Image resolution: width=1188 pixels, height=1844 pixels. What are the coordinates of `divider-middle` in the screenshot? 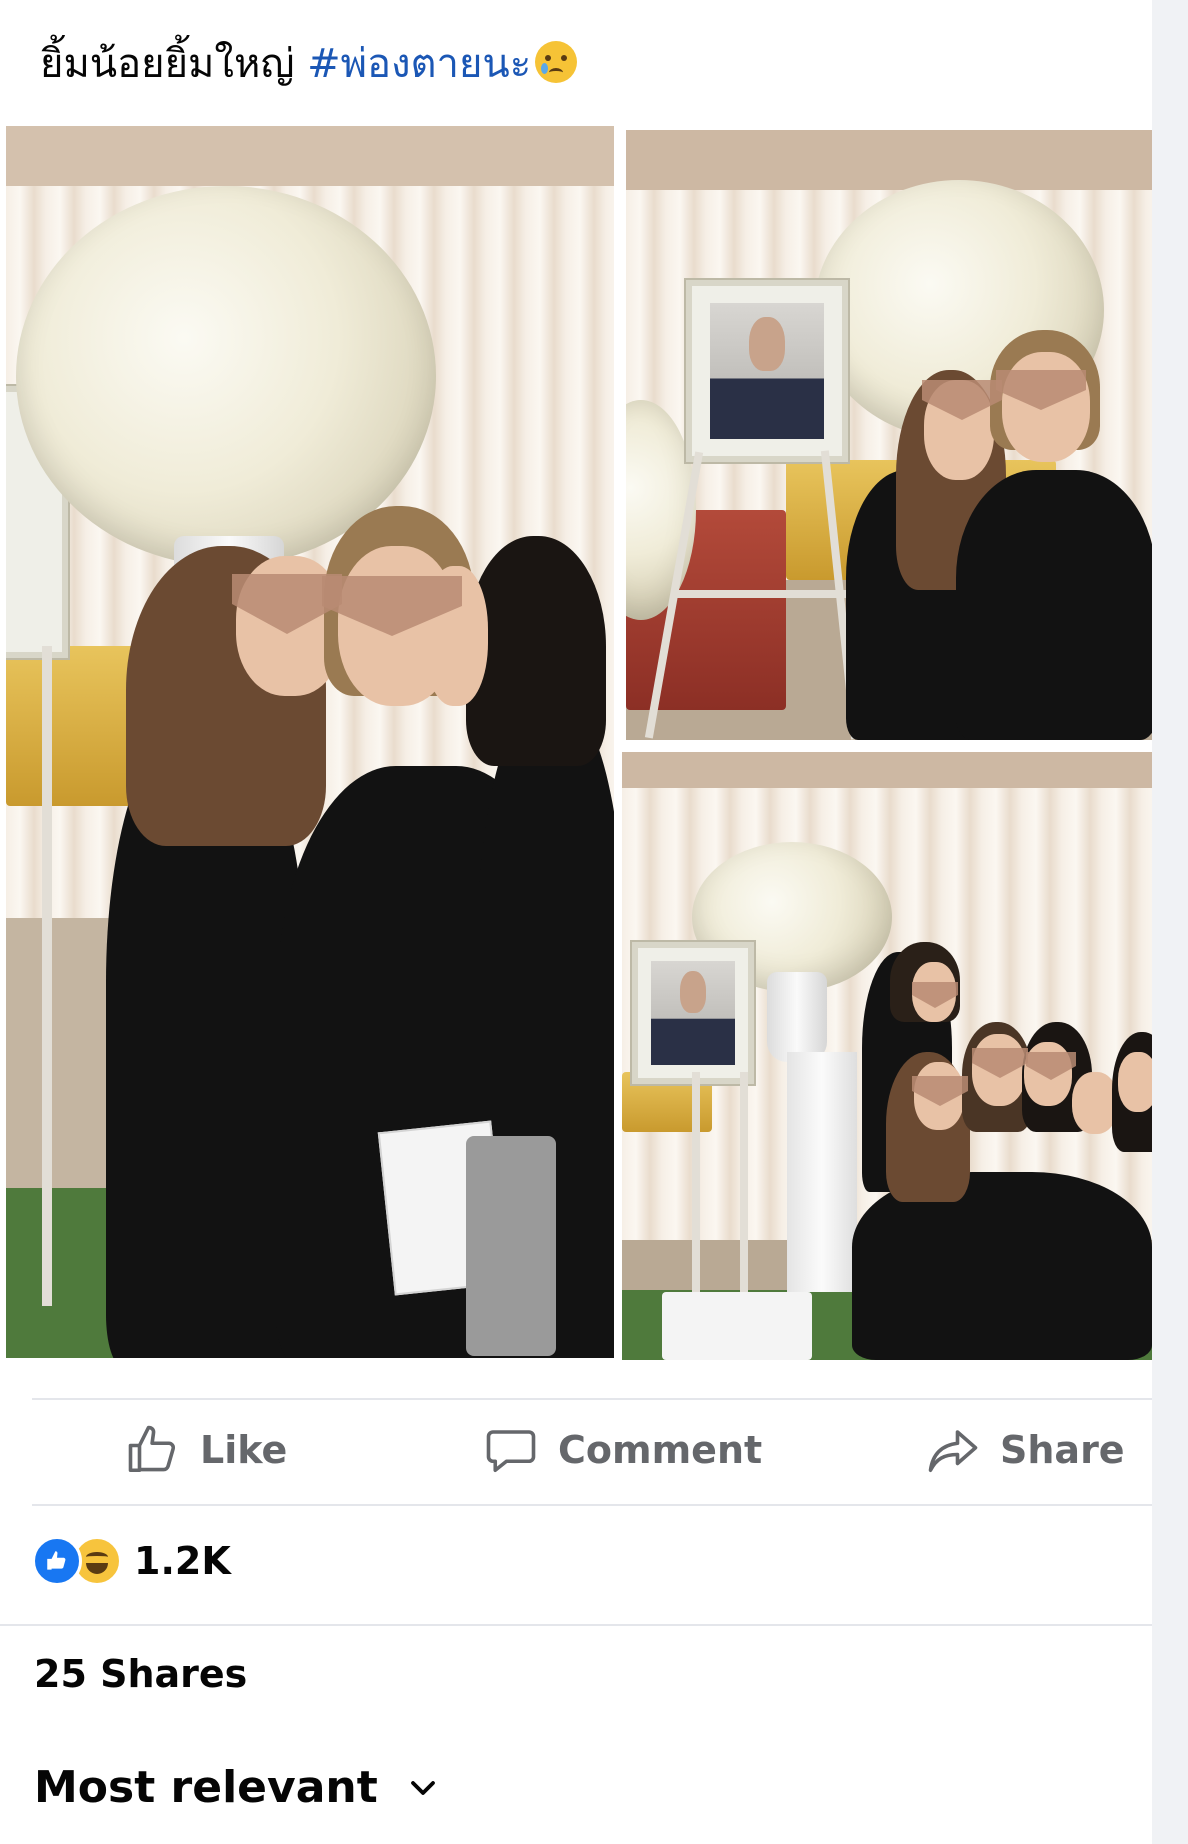 It's located at (592, 1505).